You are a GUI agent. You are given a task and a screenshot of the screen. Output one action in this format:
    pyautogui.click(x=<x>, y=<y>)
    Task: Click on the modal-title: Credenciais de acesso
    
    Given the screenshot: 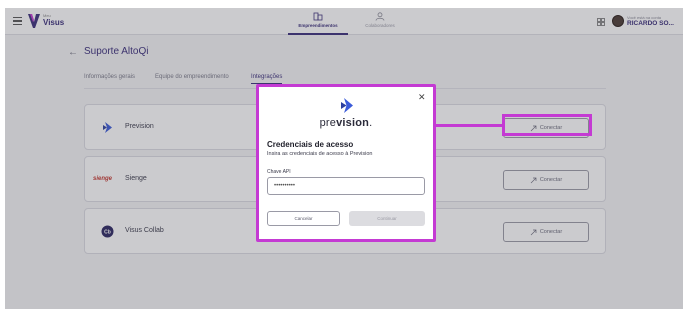 What is the action you would take?
    pyautogui.click(x=310, y=144)
    